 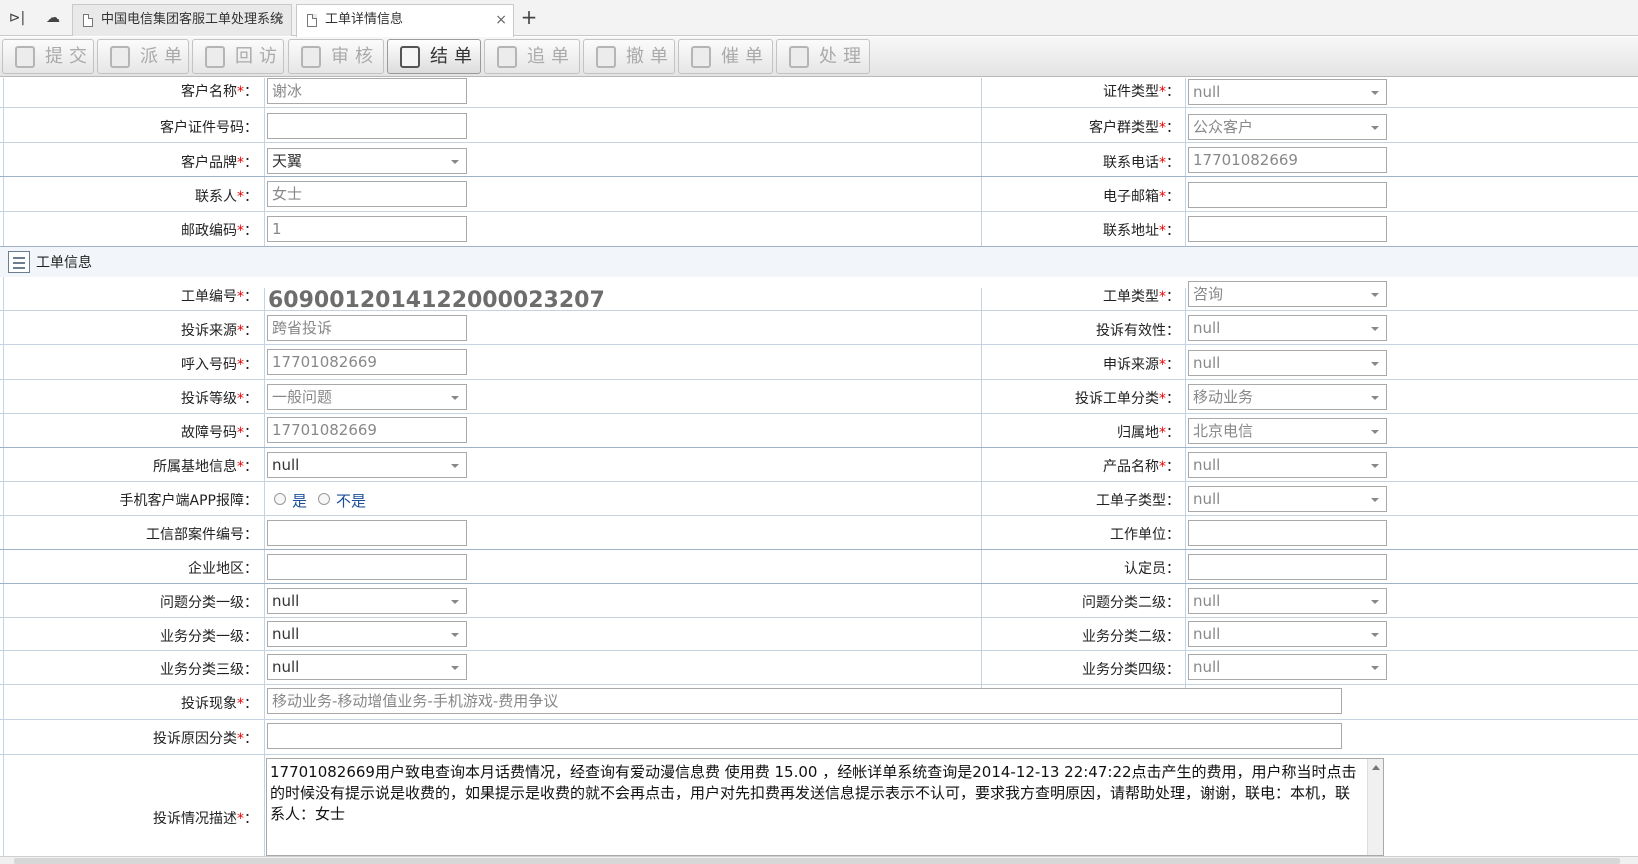 What do you see at coordinates (219, 163) in the screenshot?
I see `brand-label: 客户品牌*：` at bounding box center [219, 163].